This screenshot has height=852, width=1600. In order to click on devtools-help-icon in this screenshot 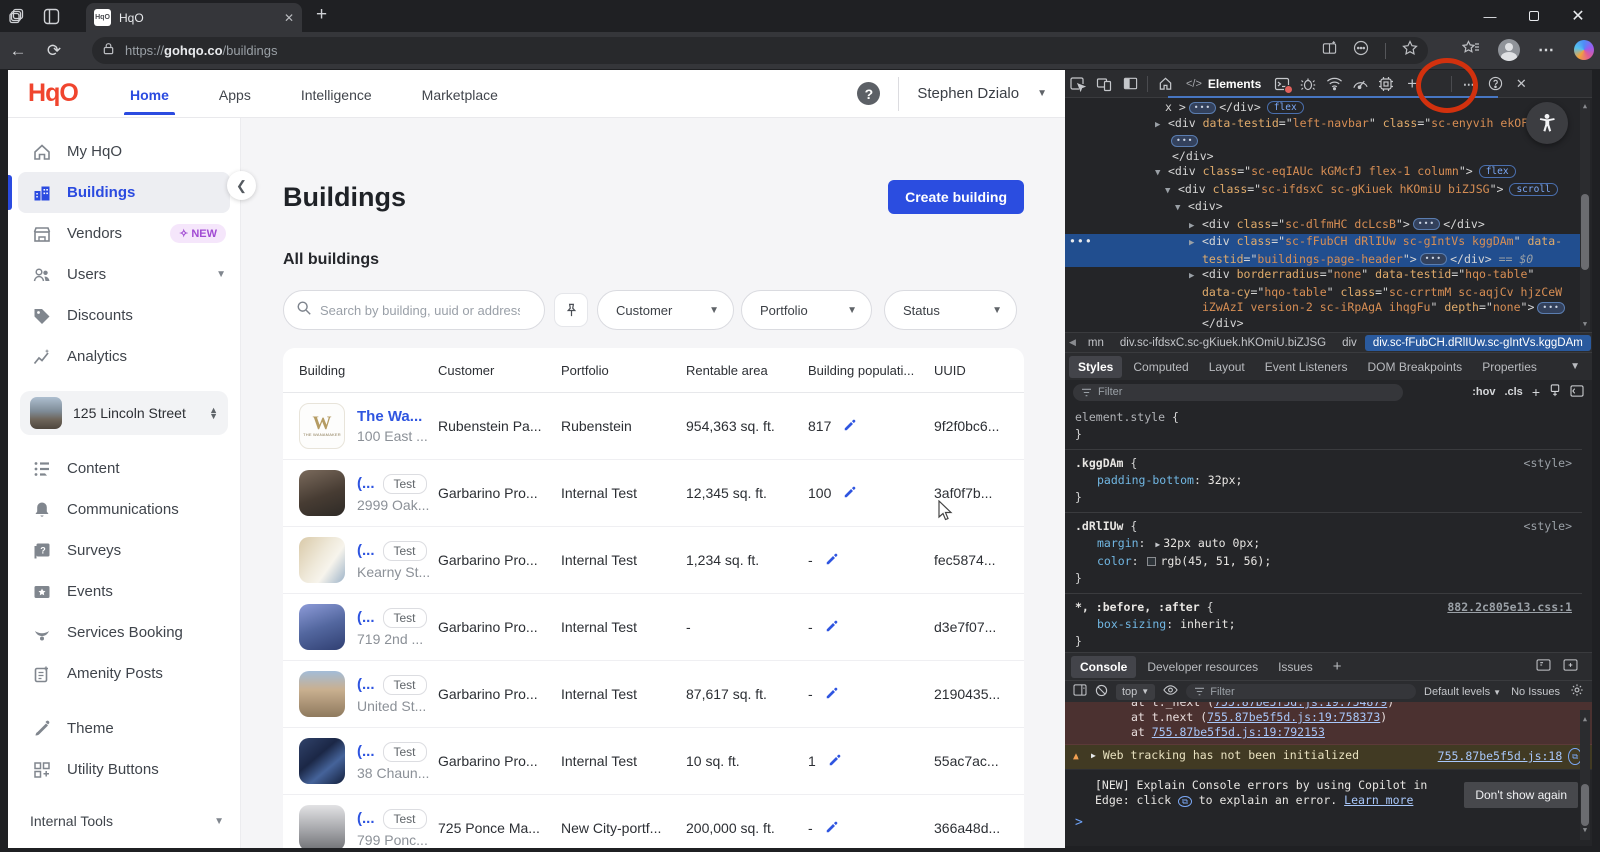, I will do `click(1495, 84)`.